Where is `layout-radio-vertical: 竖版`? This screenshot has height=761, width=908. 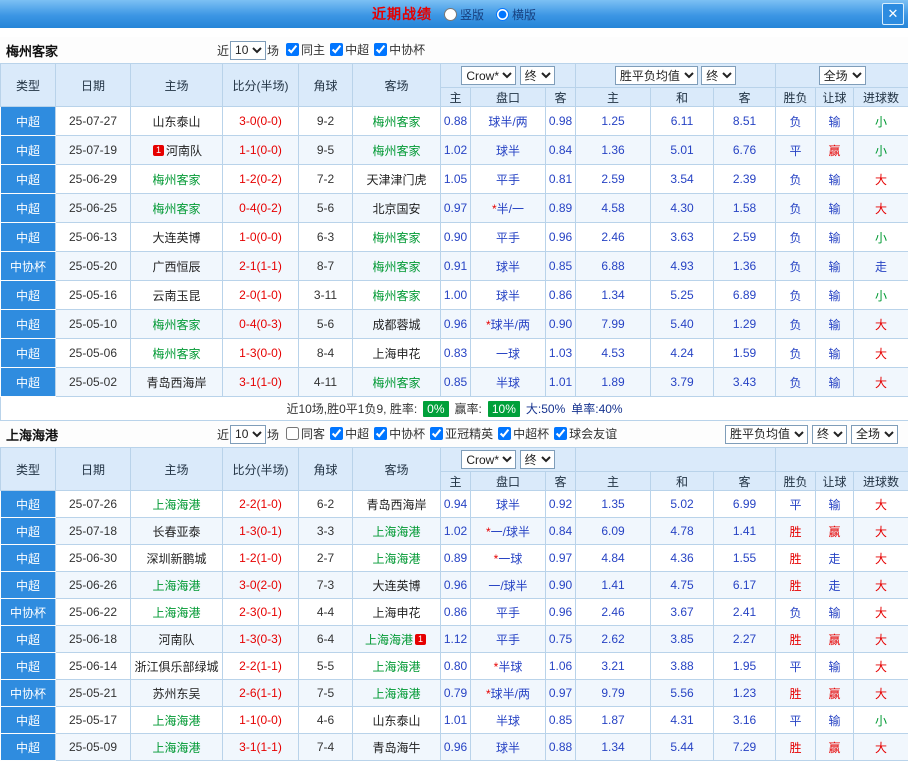
layout-radio-vertical: 竖版 is located at coordinates (464, 14).